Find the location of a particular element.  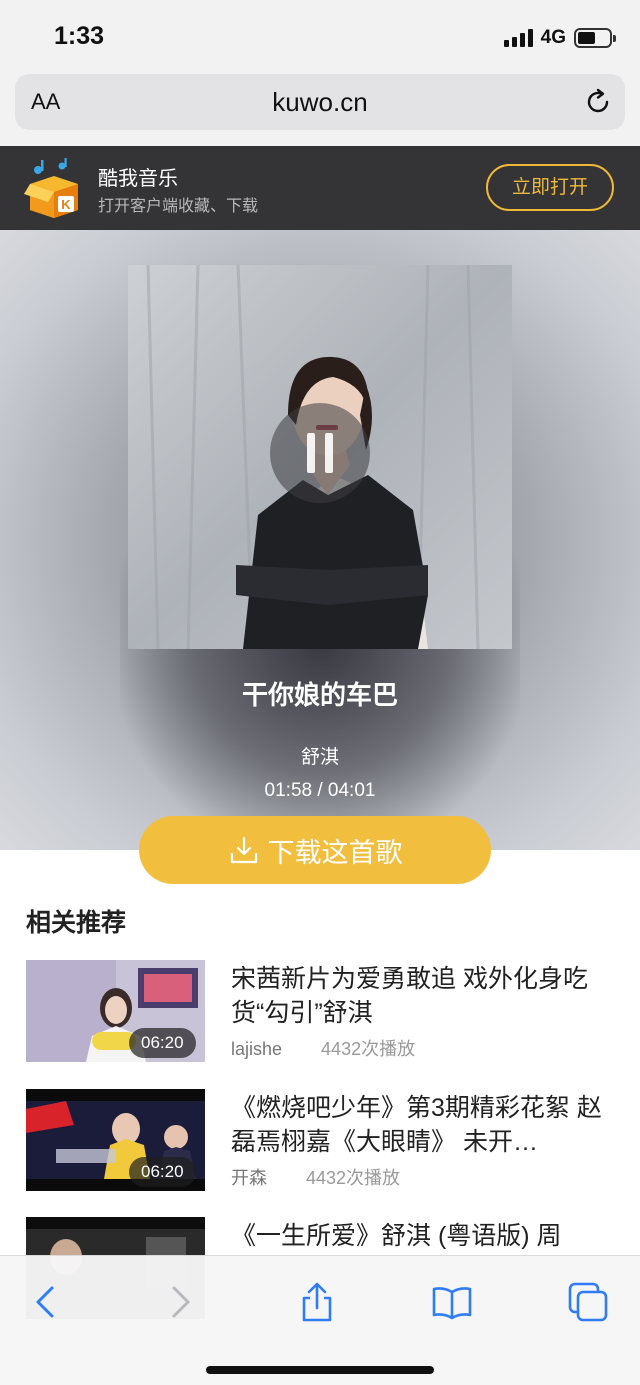

video-title: 宋茜新片为爱勇敢追 戏外化身吃货“勾引”舒淇 is located at coordinates (423, 996).